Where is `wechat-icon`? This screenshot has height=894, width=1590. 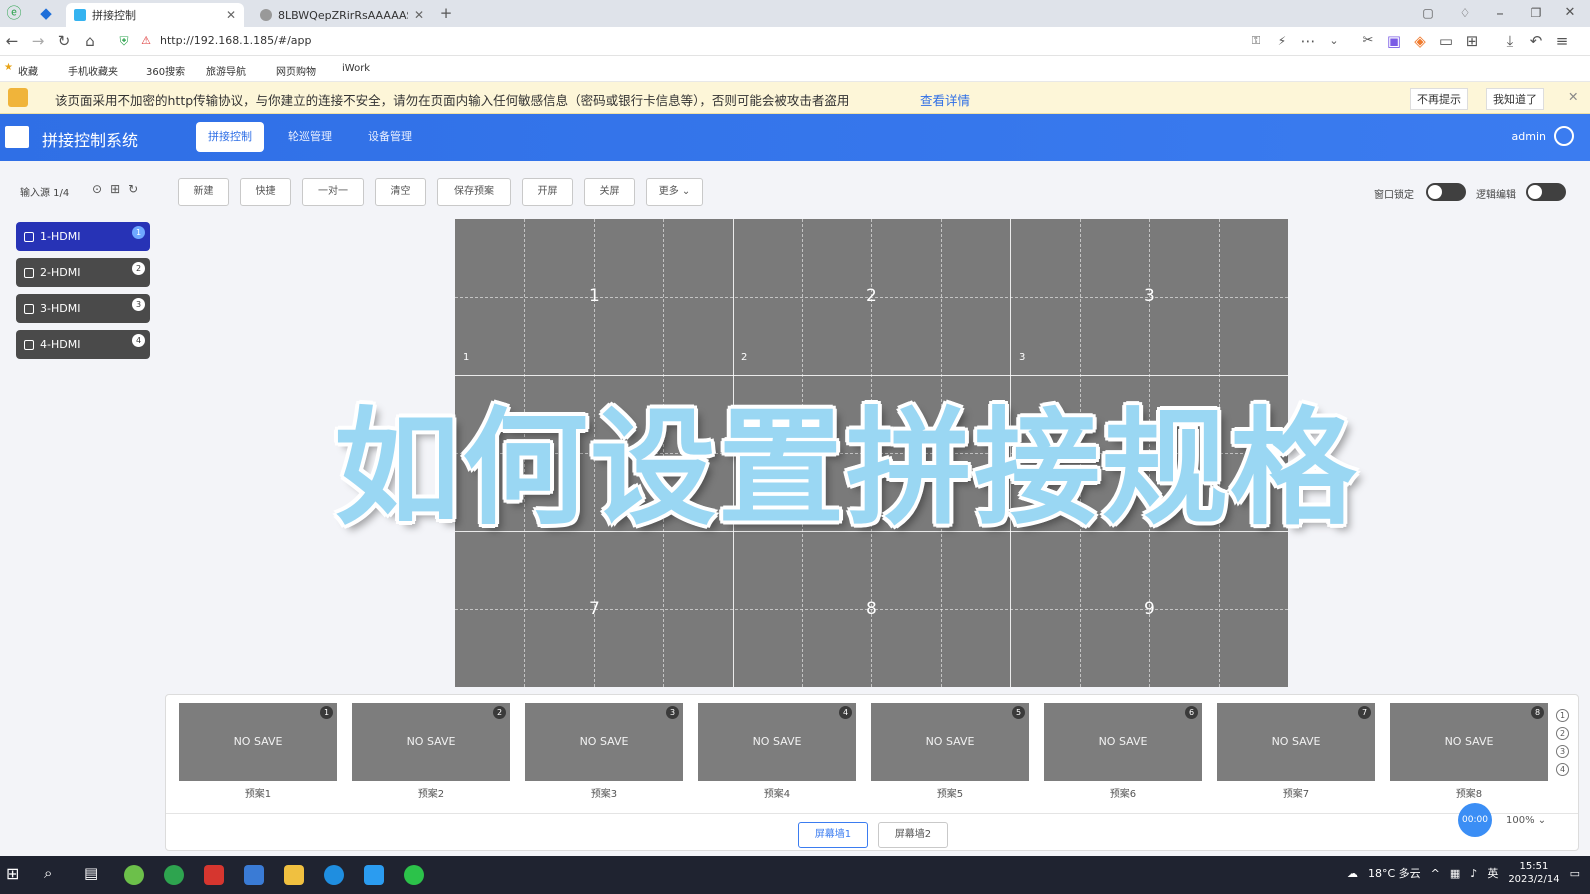 wechat-icon is located at coordinates (414, 875).